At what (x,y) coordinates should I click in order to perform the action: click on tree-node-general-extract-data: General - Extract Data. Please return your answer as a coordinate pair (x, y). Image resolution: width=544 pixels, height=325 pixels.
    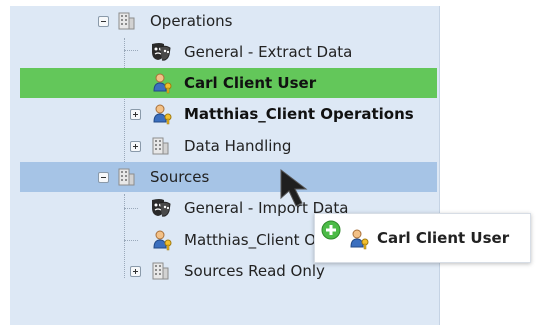
    Looking at the image, I should click on (228, 52).